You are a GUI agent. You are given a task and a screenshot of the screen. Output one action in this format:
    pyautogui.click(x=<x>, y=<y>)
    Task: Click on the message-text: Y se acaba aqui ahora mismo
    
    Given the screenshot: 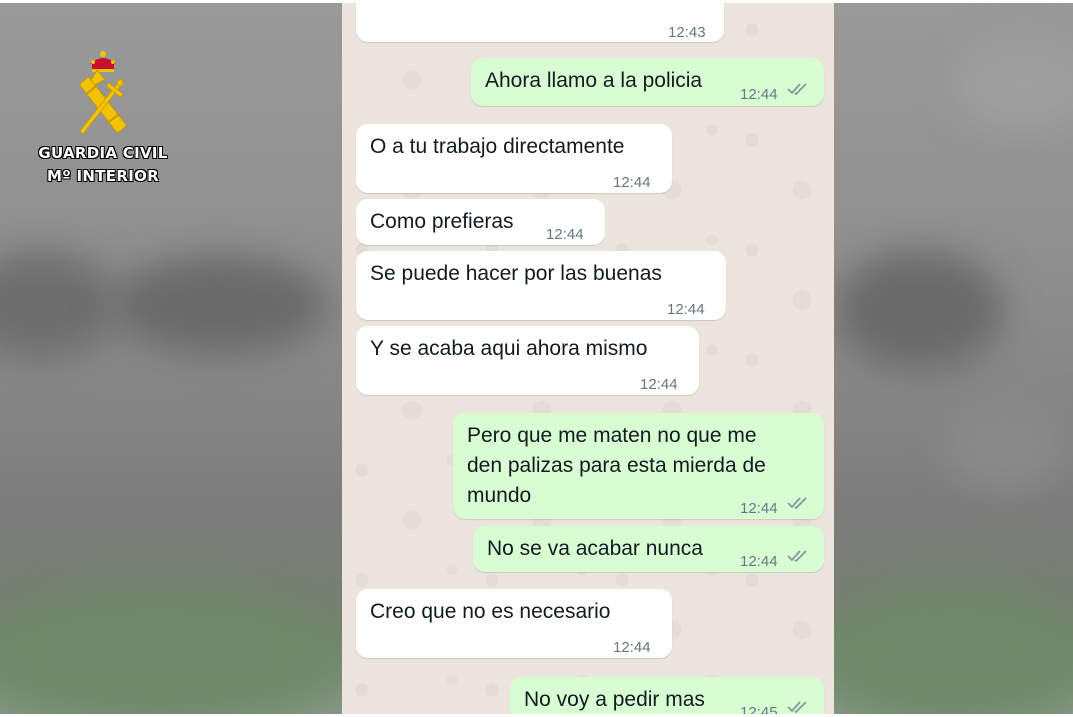 What is the action you would take?
    pyautogui.click(x=509, y=348)
    